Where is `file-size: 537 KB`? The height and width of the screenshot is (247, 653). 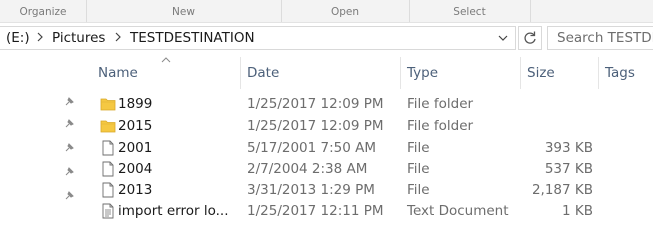 file-size: 537 KB is located at coordinates (568, 169).